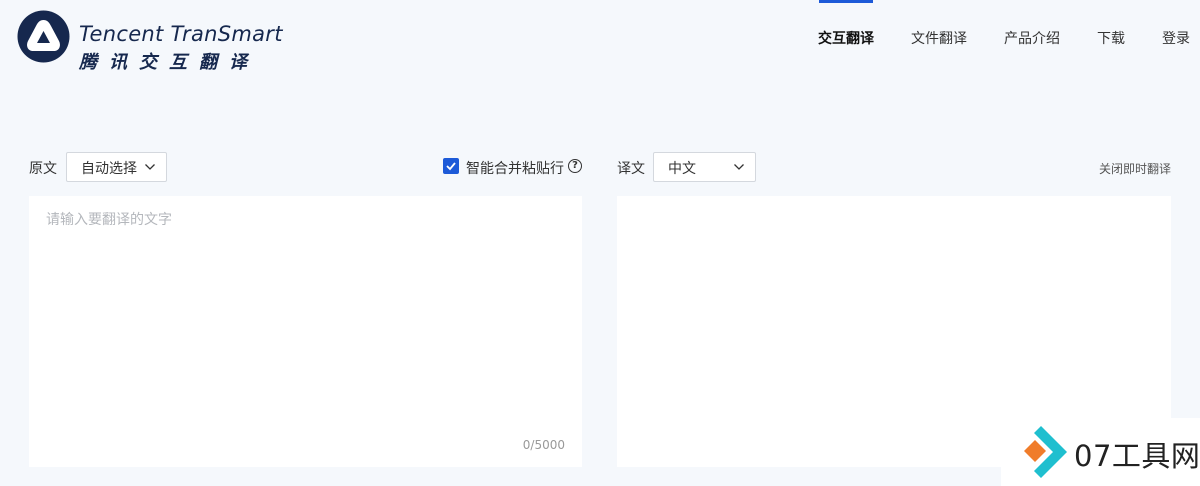  What do you see at coordinates (1176, 38) in the screenshot?
I see `nav-item-login: 登录` at bounding box center [1176, 38].